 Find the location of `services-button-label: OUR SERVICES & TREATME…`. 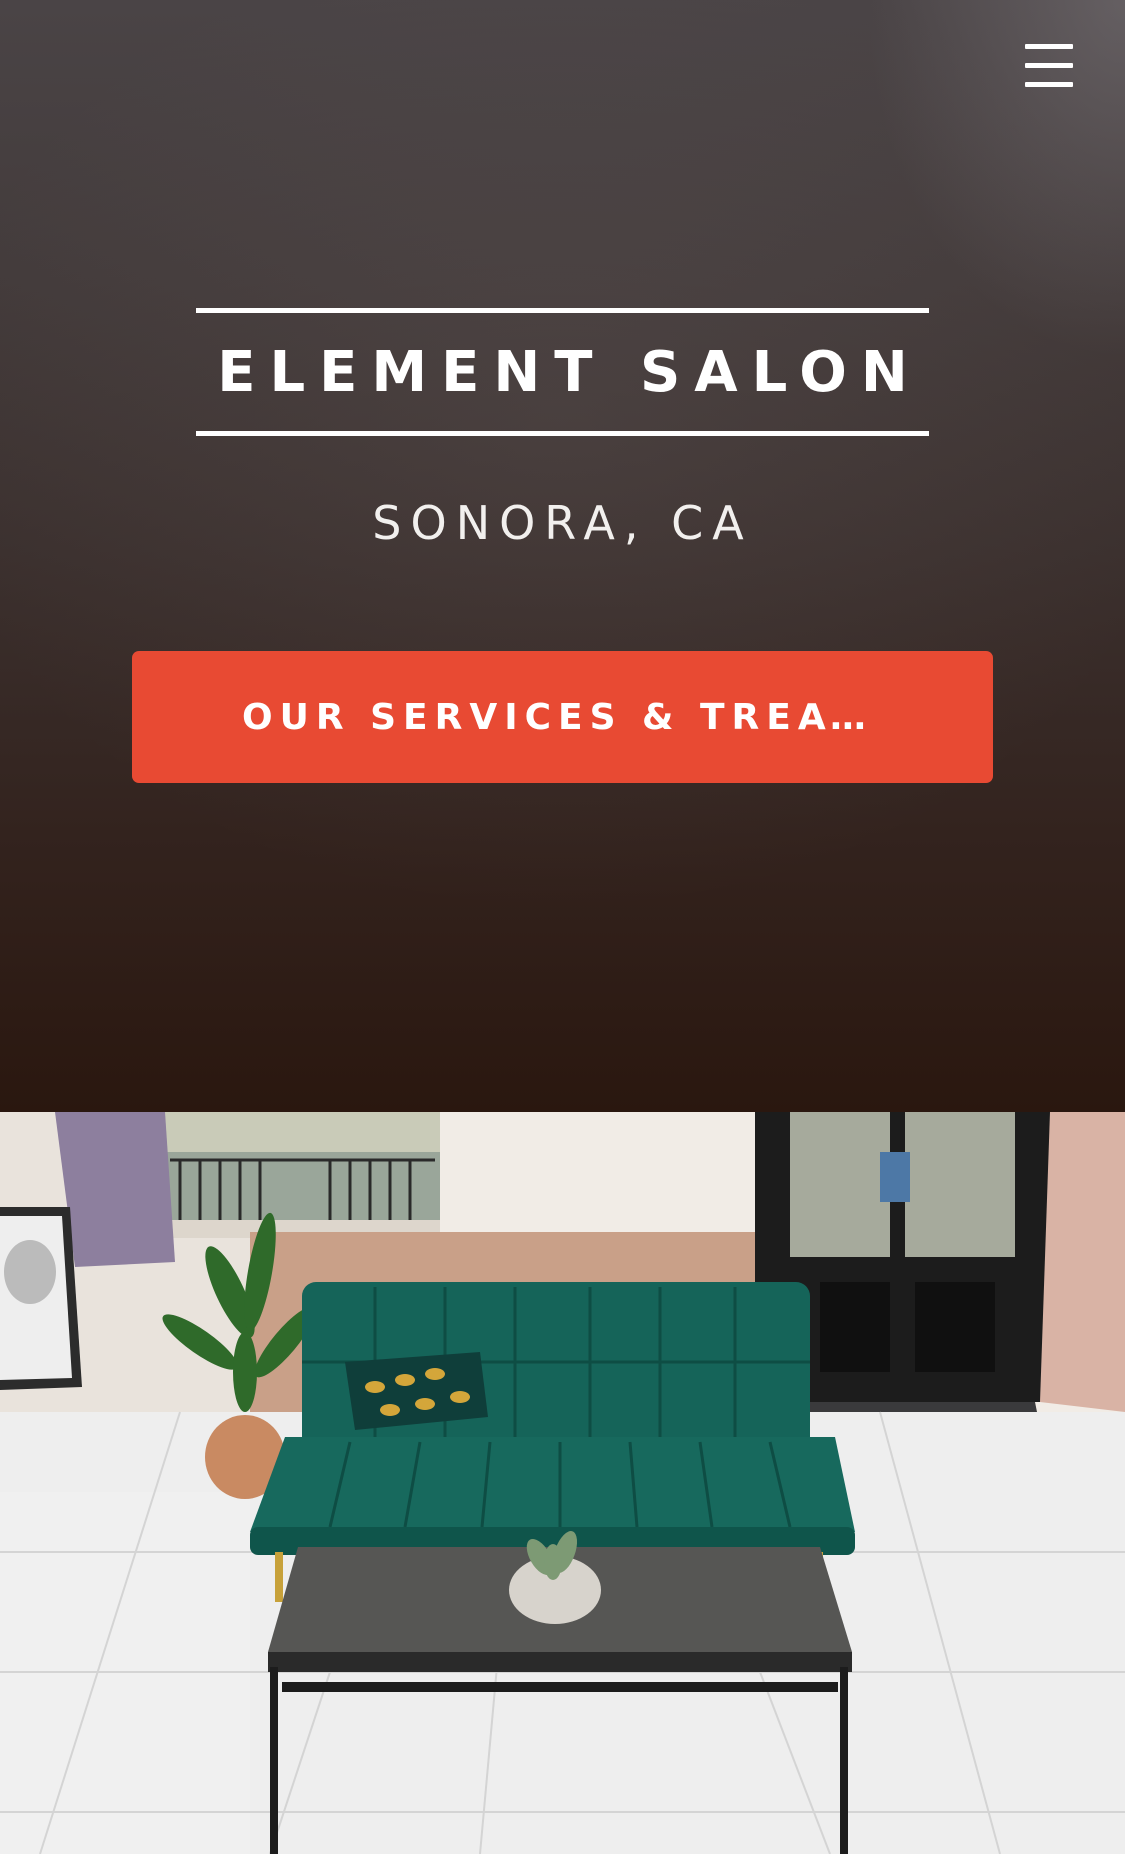

services-button-label: OUR SERVICES & TREATME… is located at coordinates (562, 717).